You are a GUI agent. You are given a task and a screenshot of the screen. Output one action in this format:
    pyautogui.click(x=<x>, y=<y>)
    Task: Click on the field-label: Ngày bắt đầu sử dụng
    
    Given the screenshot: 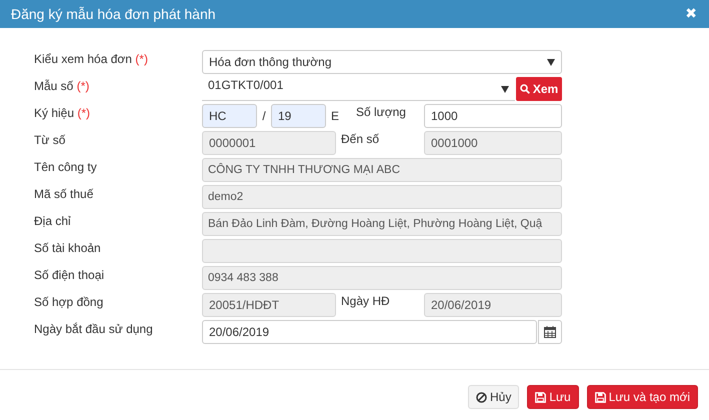 What is the action you would take?
    pyautogui.click(x=94, y=329)
    